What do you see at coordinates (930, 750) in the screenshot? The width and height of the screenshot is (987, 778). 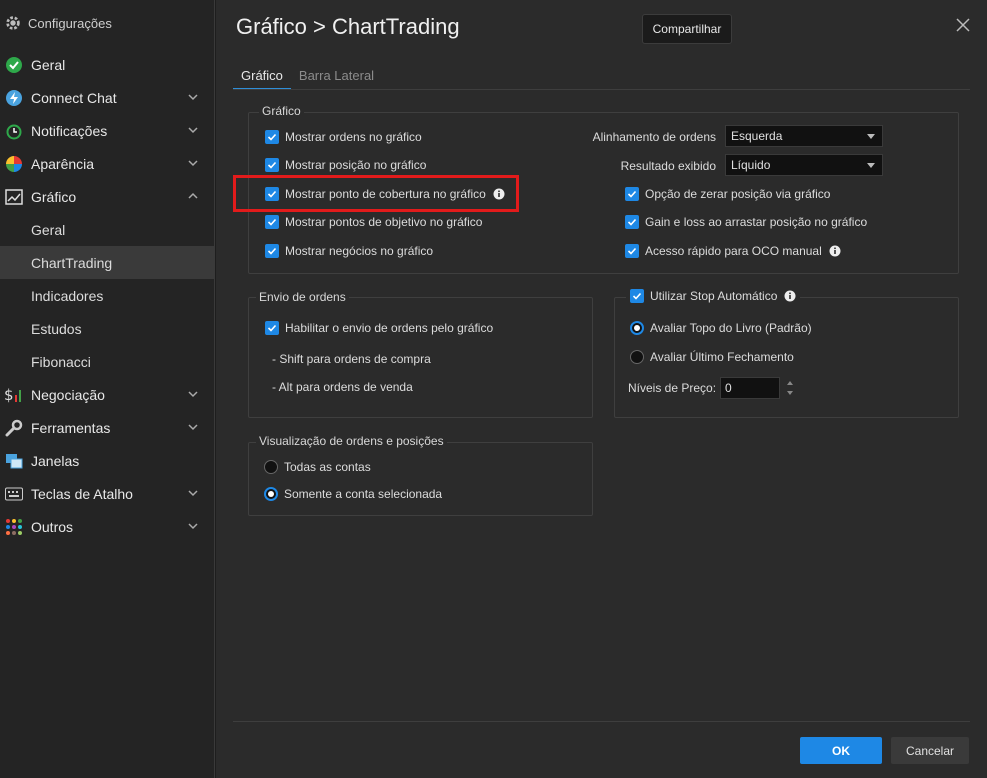 I see `cancel-button: Cancelar` at bounding box center [930, 750].